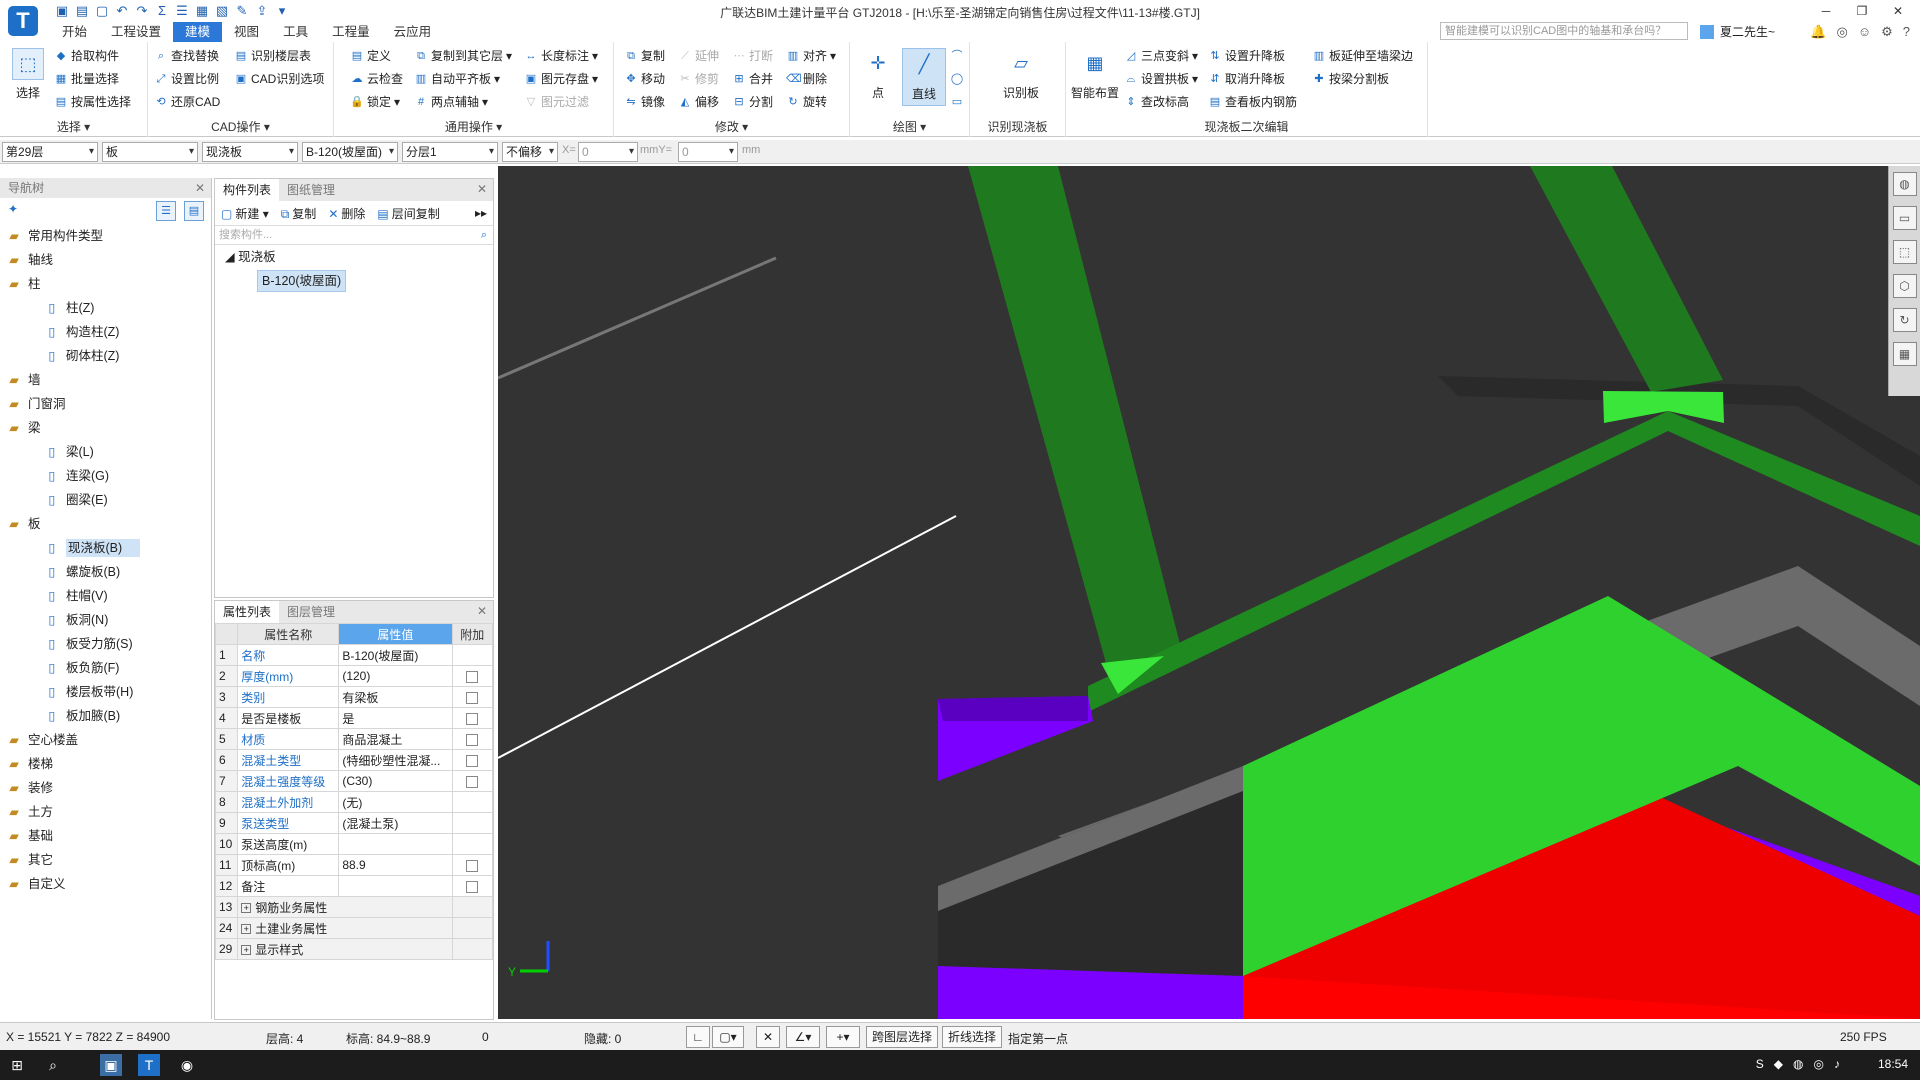 Image resolution: width=1920 pixels, height=1080 pixels. What do you see at coordinates (1747, 32) in the screenshot?
I see `user-name: 夏二先生~` at bounding box center [1747, 32].